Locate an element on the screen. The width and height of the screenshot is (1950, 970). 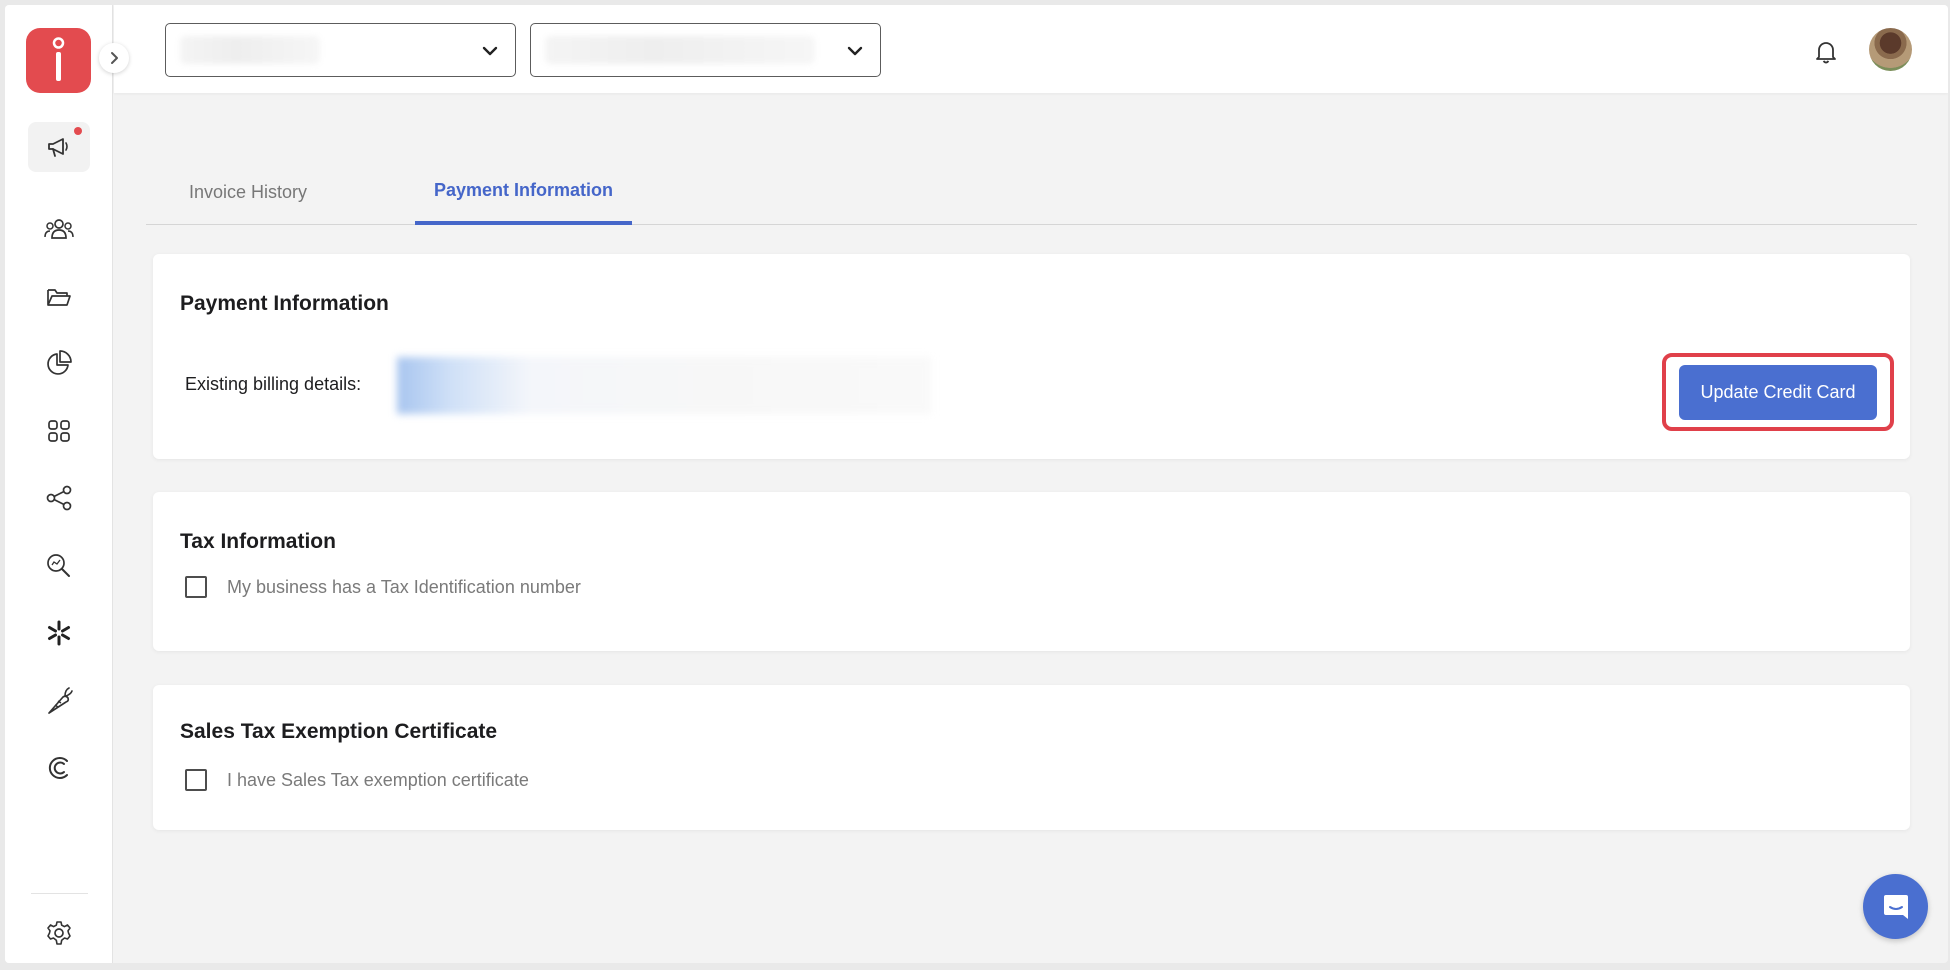
sidebar-divider is located at coordinates (59, 893).